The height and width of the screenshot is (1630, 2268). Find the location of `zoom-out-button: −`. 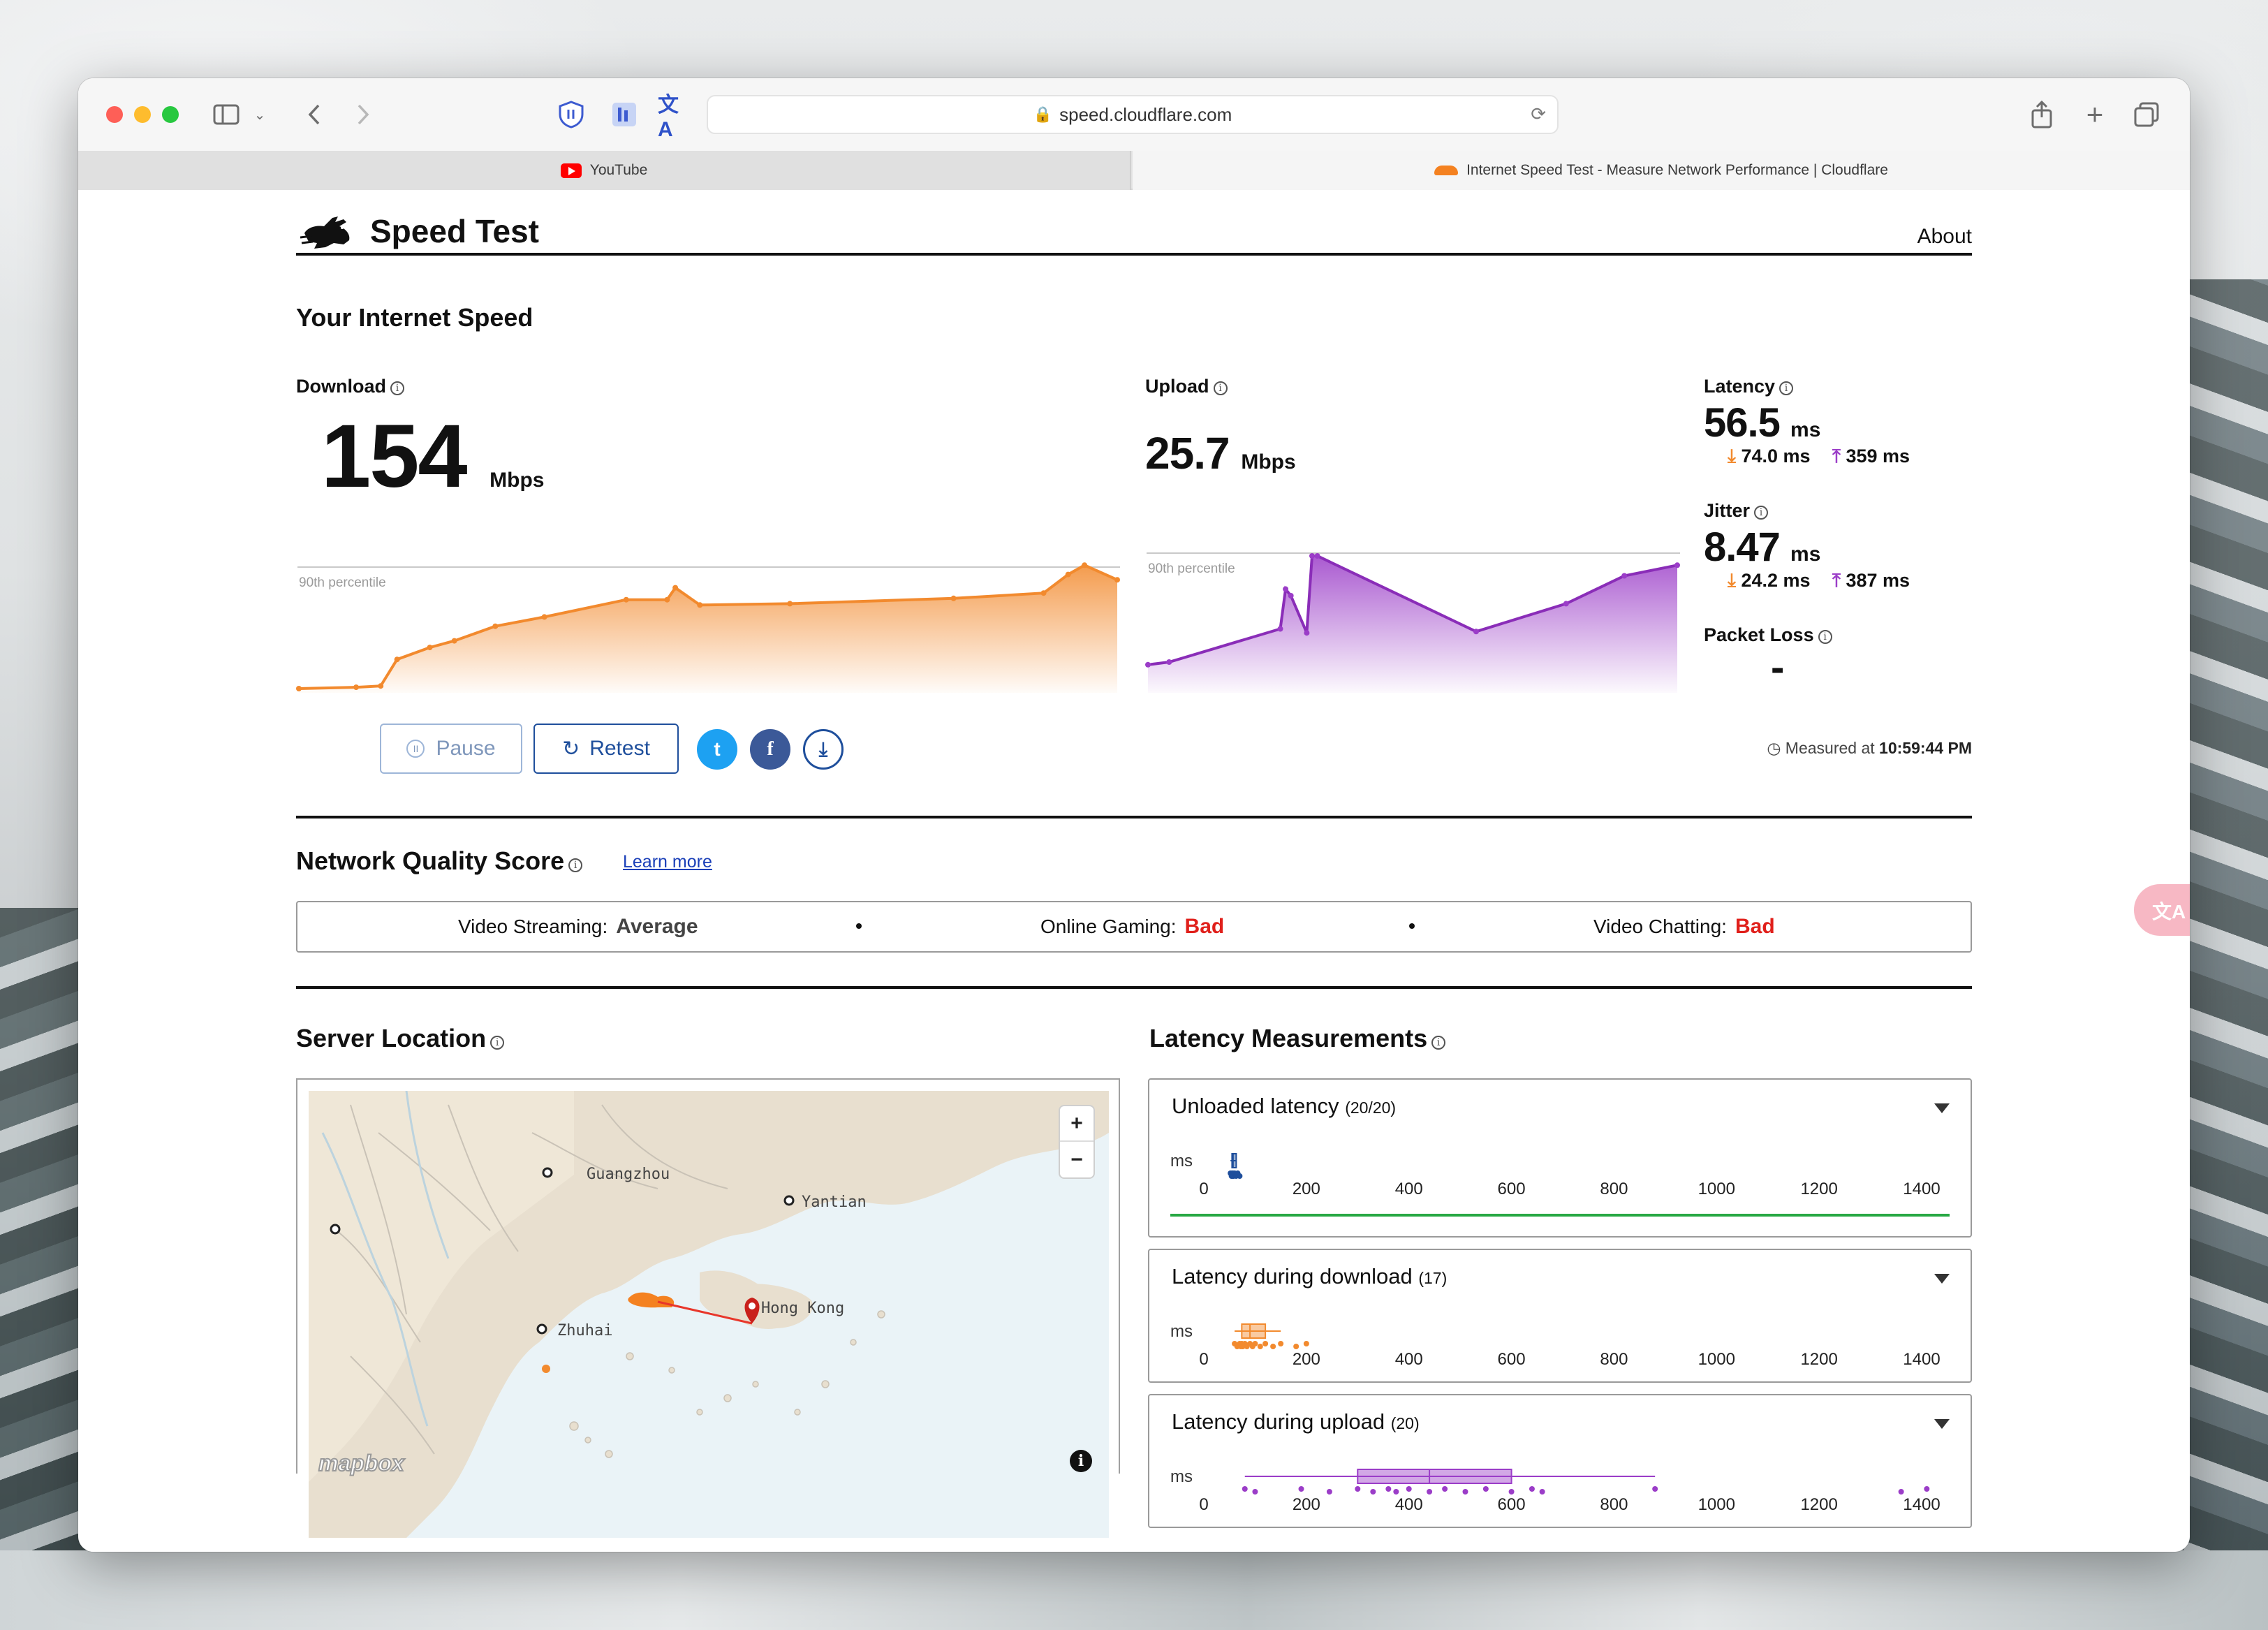

zoom-out-button: − is located at coordinates (1077, 1159).